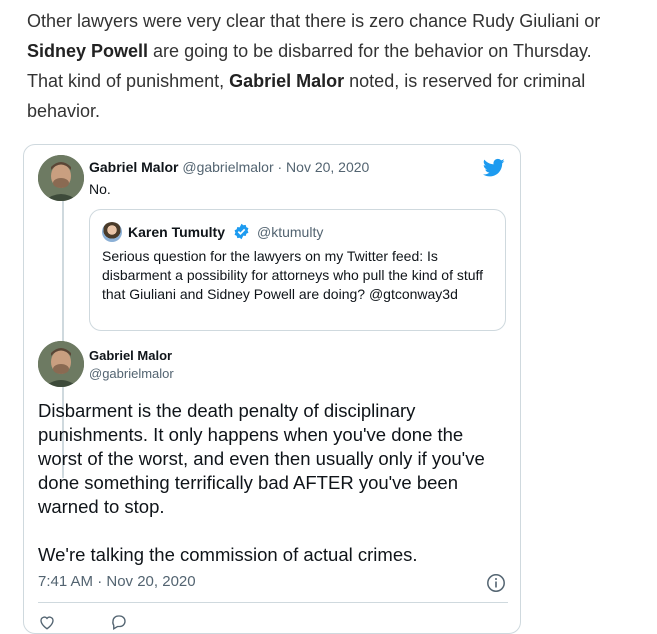 The width and height of the screenshot is (657, 634). I want to click on quoted-avatar, so click(112, 232).